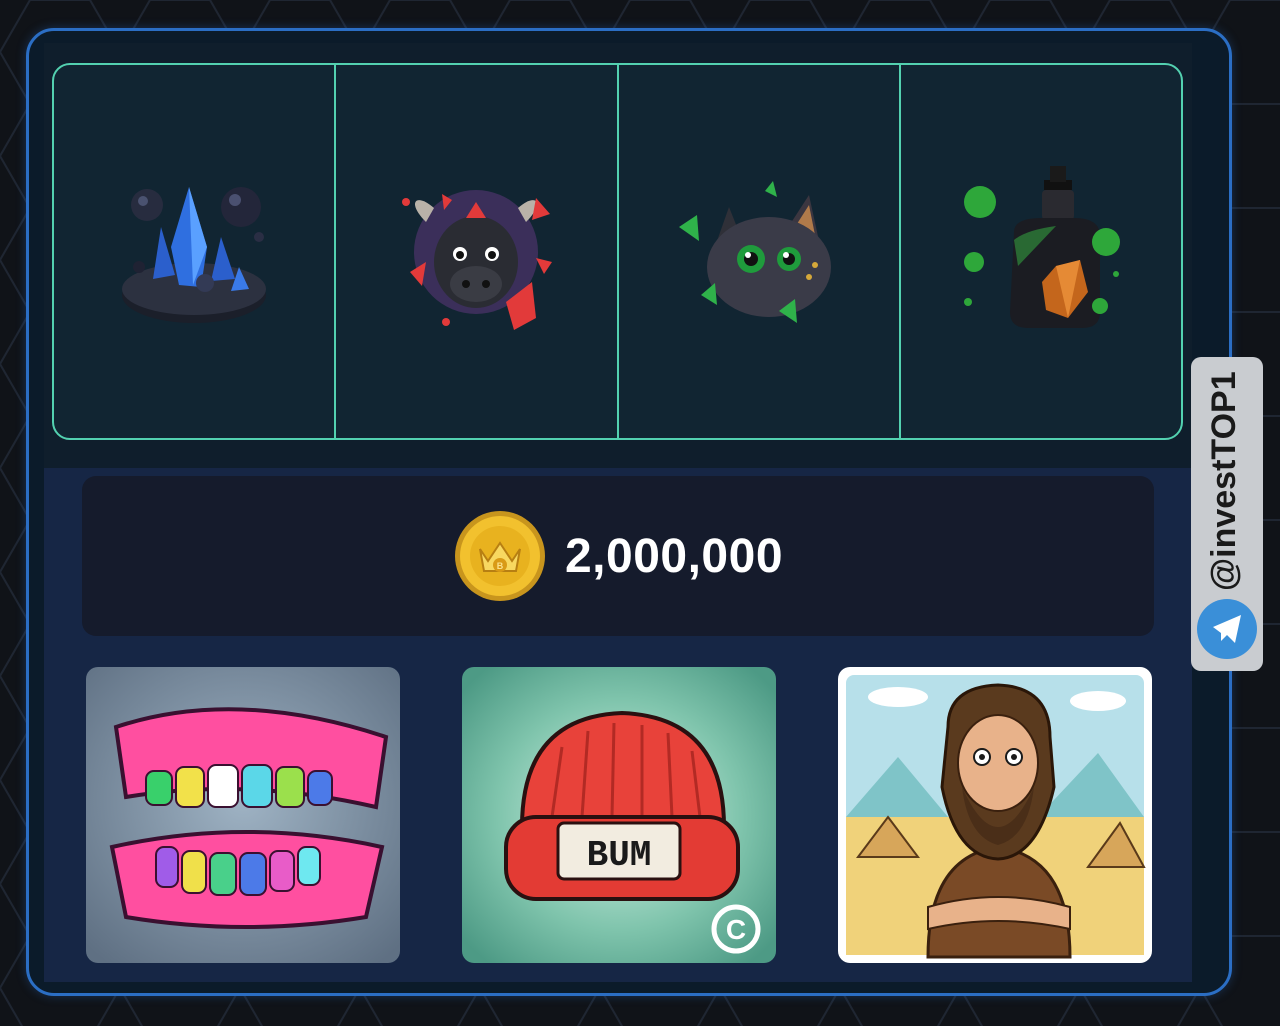 Image resolution: width=1280 pixels, height=1026 pixels. I want to click on card-cat, so click(760, 251).